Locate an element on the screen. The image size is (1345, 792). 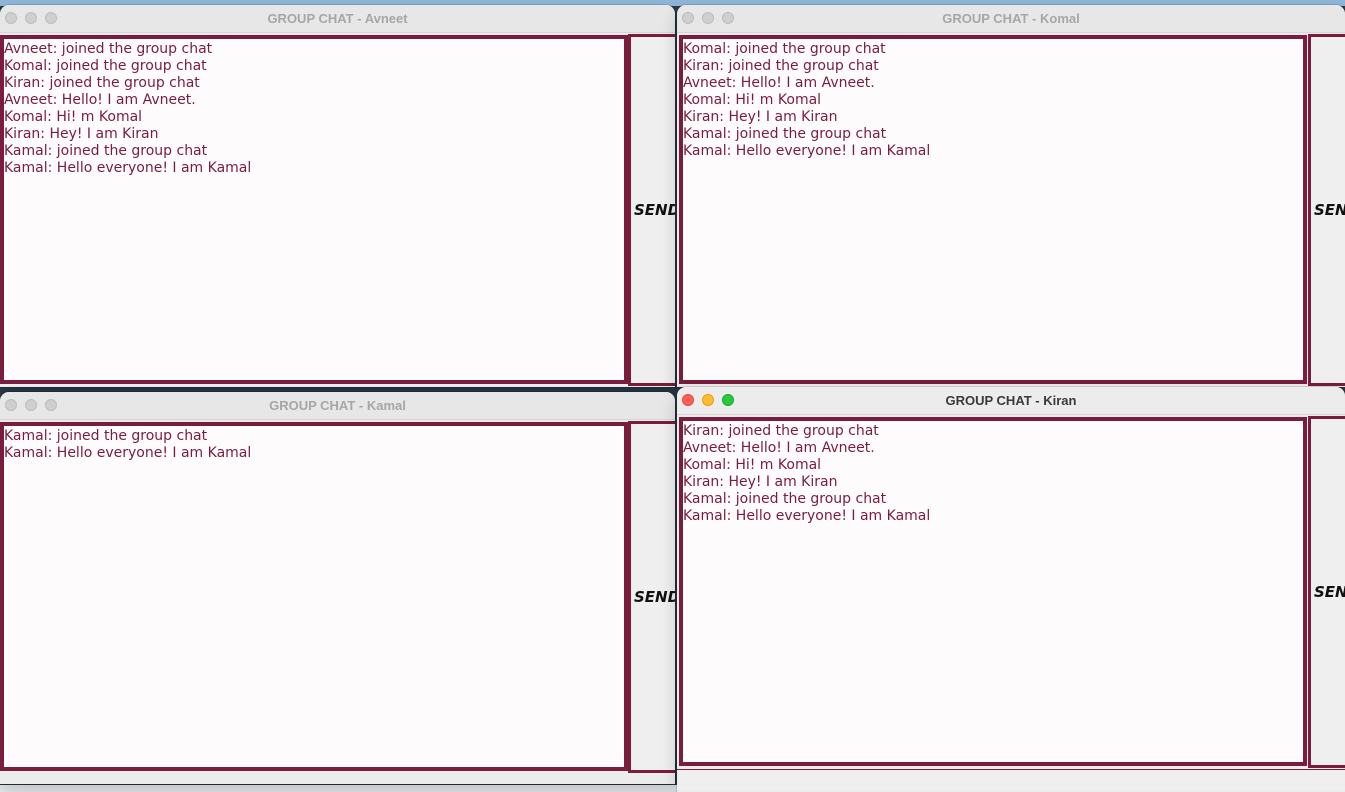
window-titlebar: GROUP CHAT - Kamal is located at coordinates (337, 406).